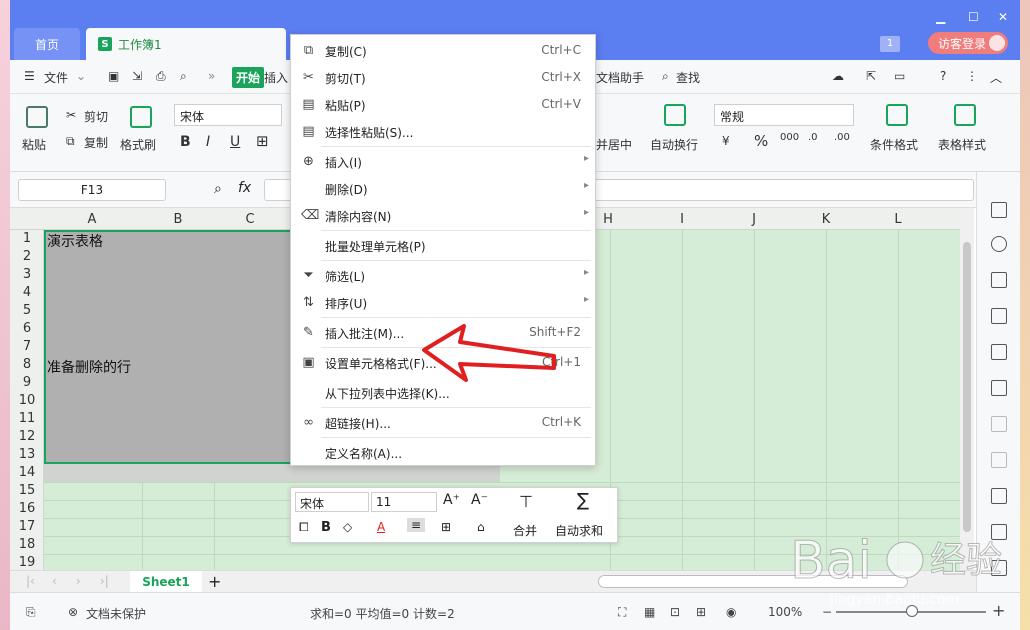 Image resolution: width=1030 pixels, height=630 pixels. What do you see at coordinates (999, 388) in the screenshot?
I see `chart-icon` at bounding box center [999, 388].